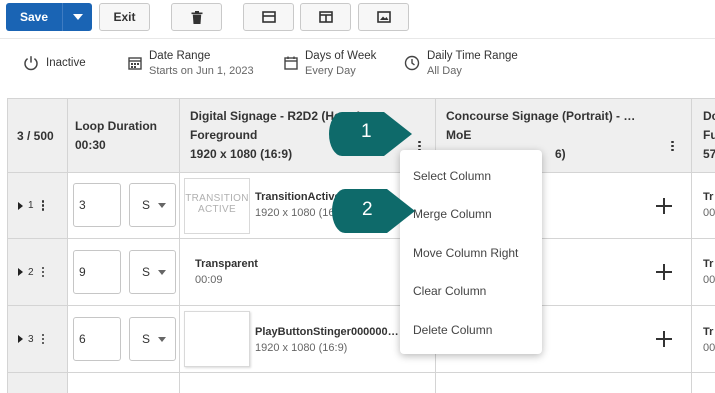 The height and width of the screenshot is (393, 715). I want to click on column-resolution: 57, so click(709, 154).